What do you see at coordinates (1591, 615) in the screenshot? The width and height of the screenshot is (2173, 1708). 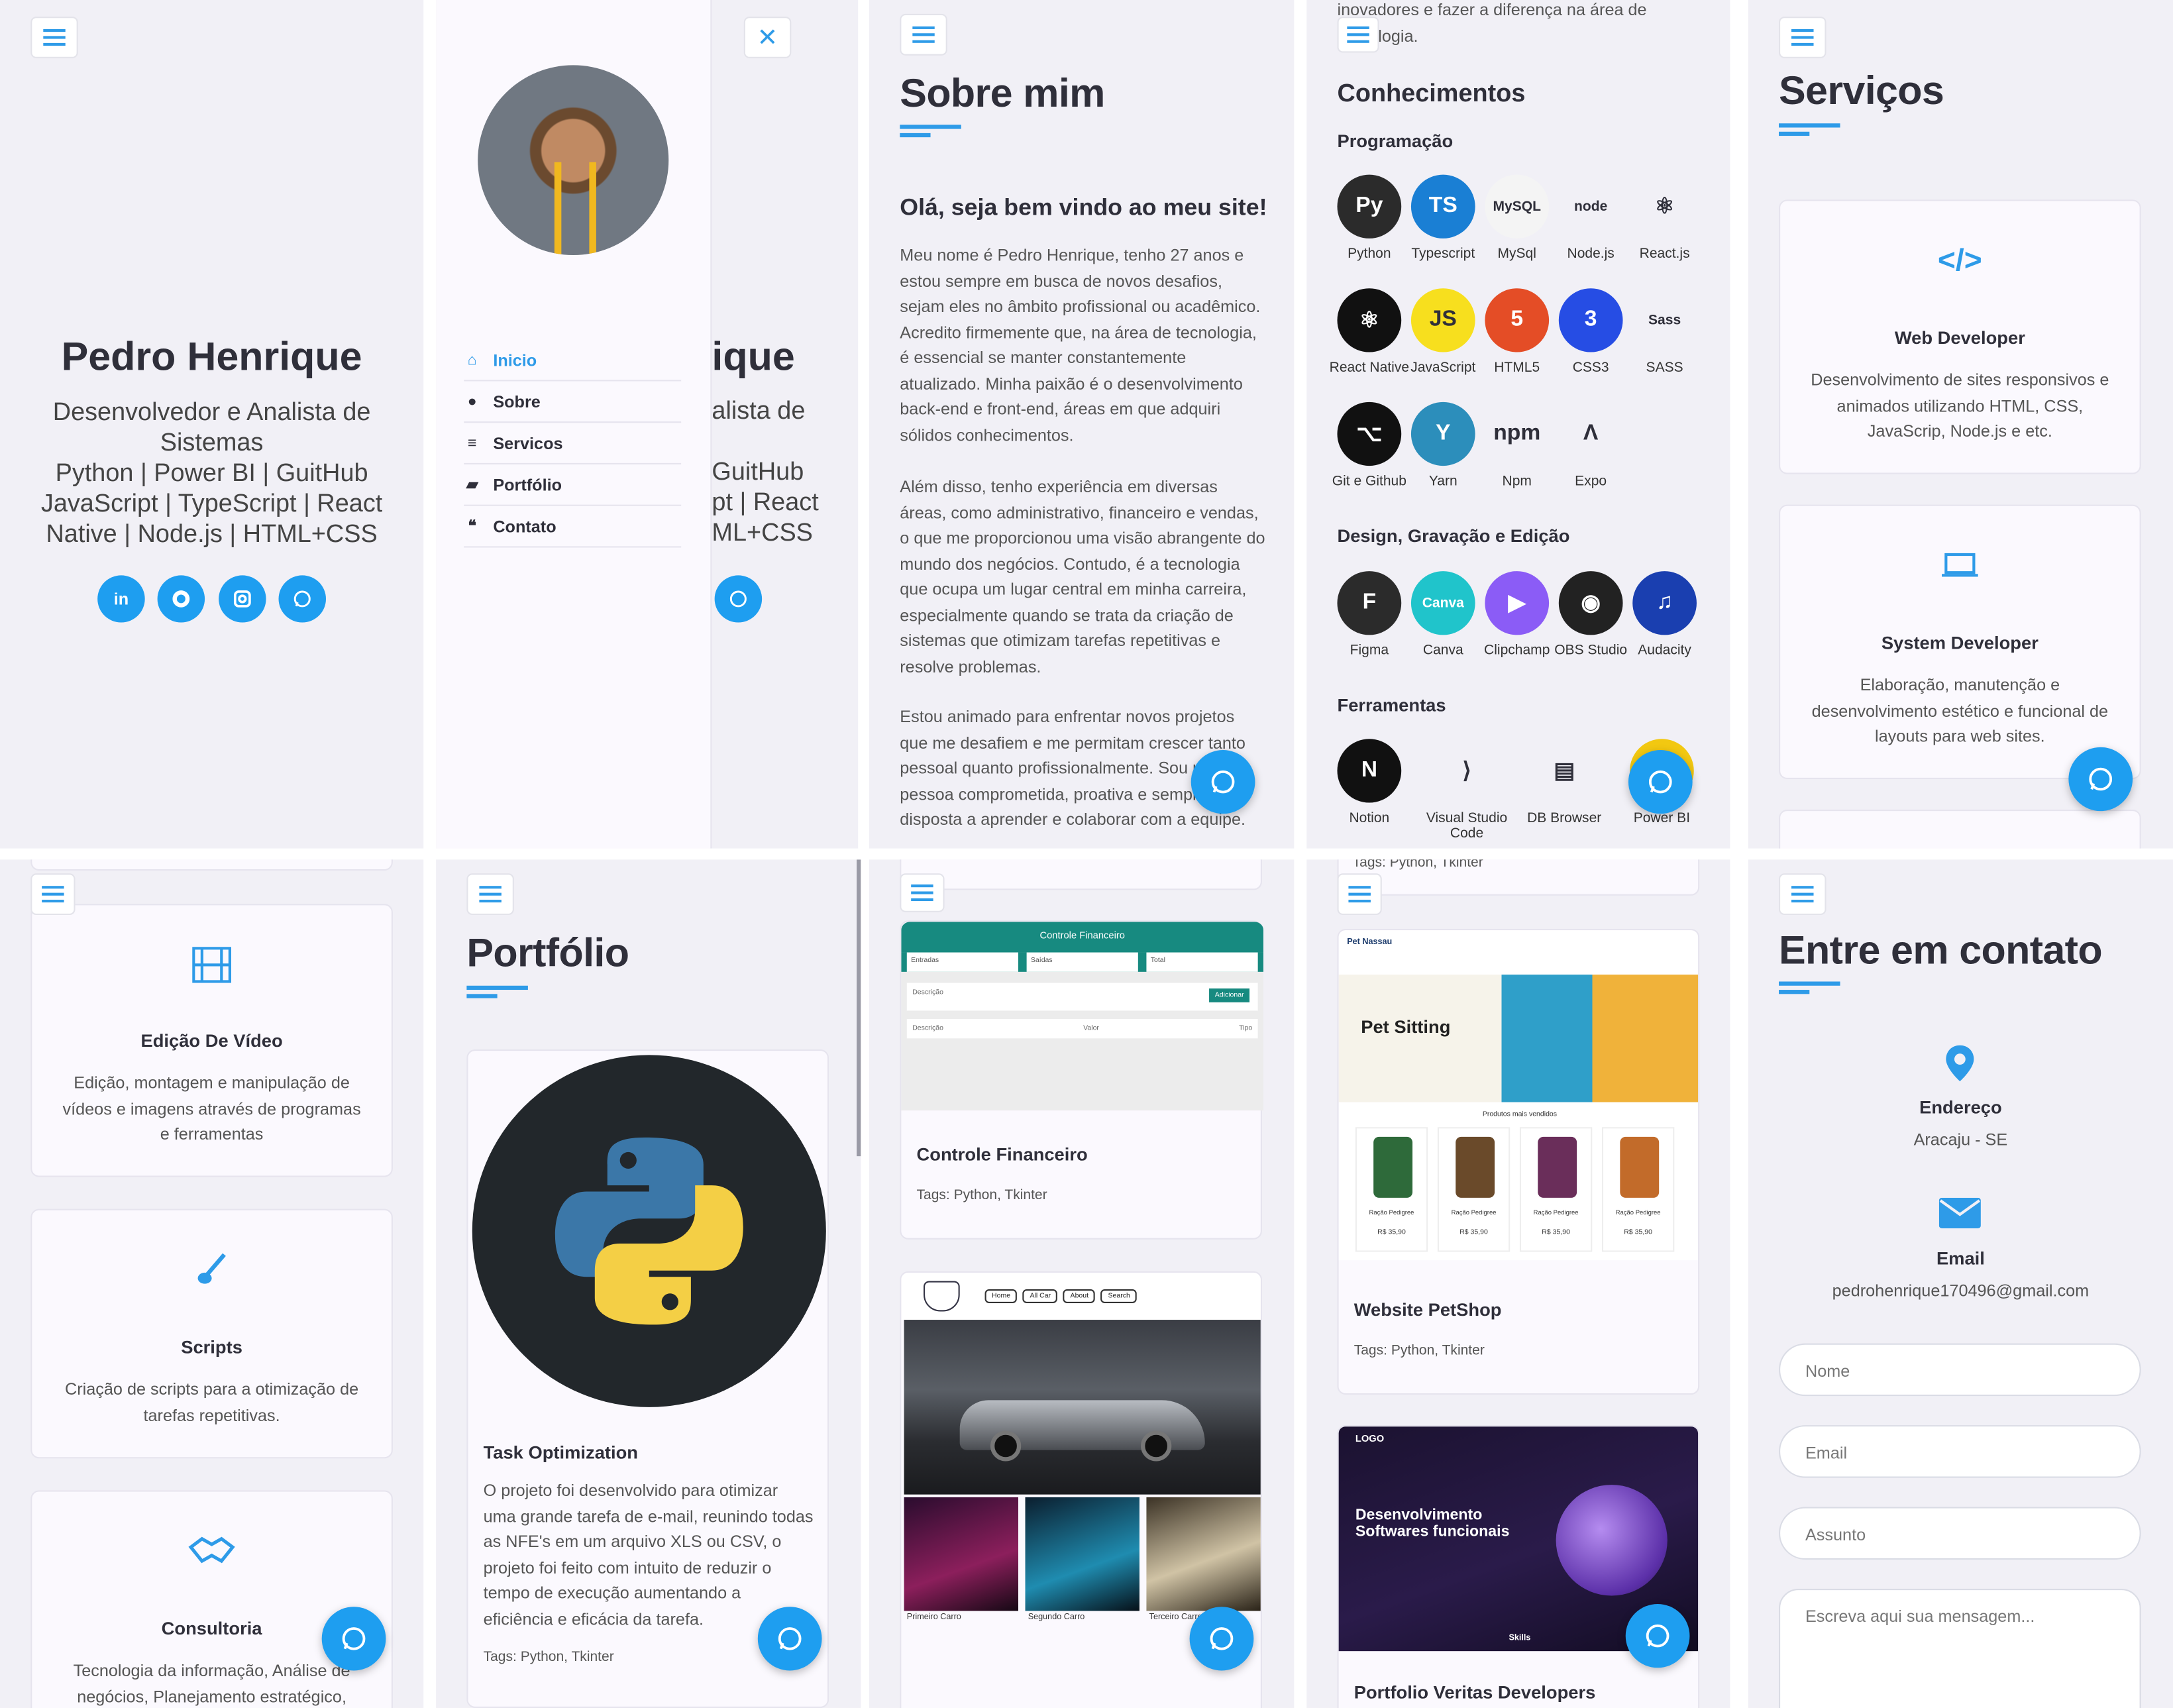 I see `skill-obs-studio: ◉ OBS Studio` at bounding box center [1591, 615].